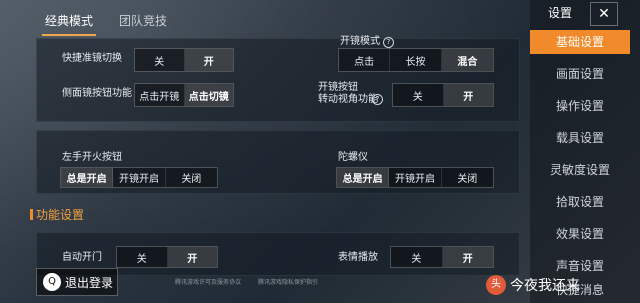 The height and width of the screenshot is (303, 640). What do you see at coordinates (87, 177) in the screenshot?
I see `left-fire-always: 总是开启` at bounding box center [87, 177].